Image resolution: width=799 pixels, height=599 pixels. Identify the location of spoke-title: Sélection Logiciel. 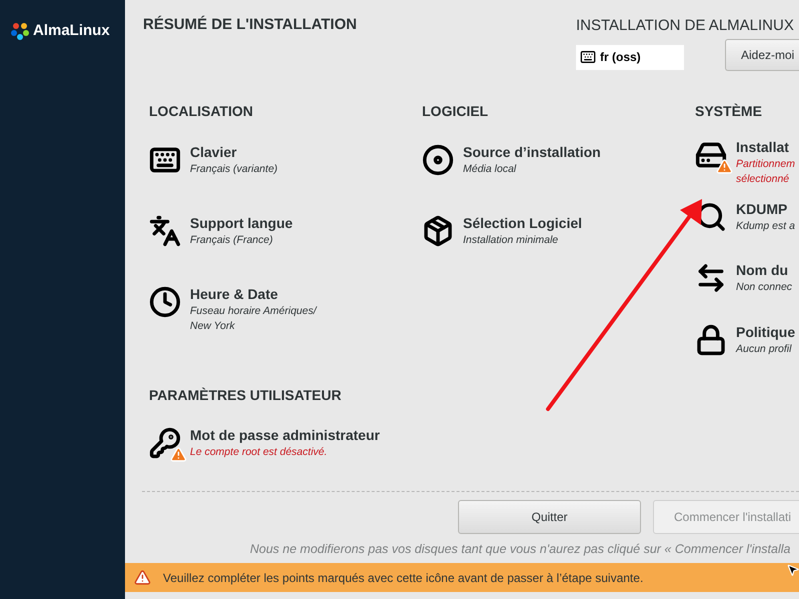
(522, 223).